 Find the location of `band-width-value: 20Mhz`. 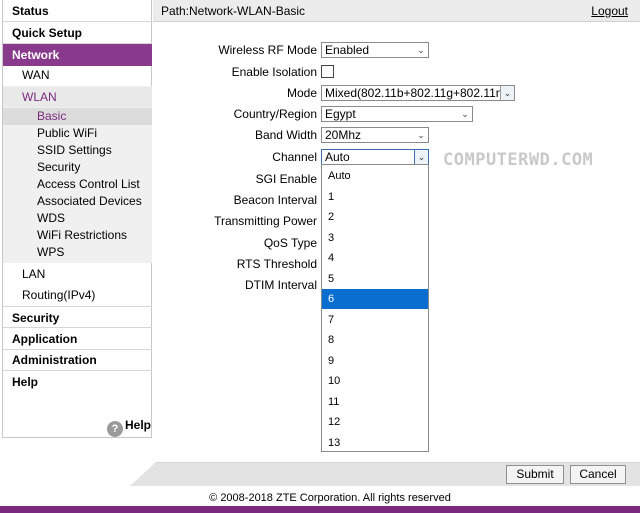

band-width-value: 20Mhz is located at coordinates (343, 135).